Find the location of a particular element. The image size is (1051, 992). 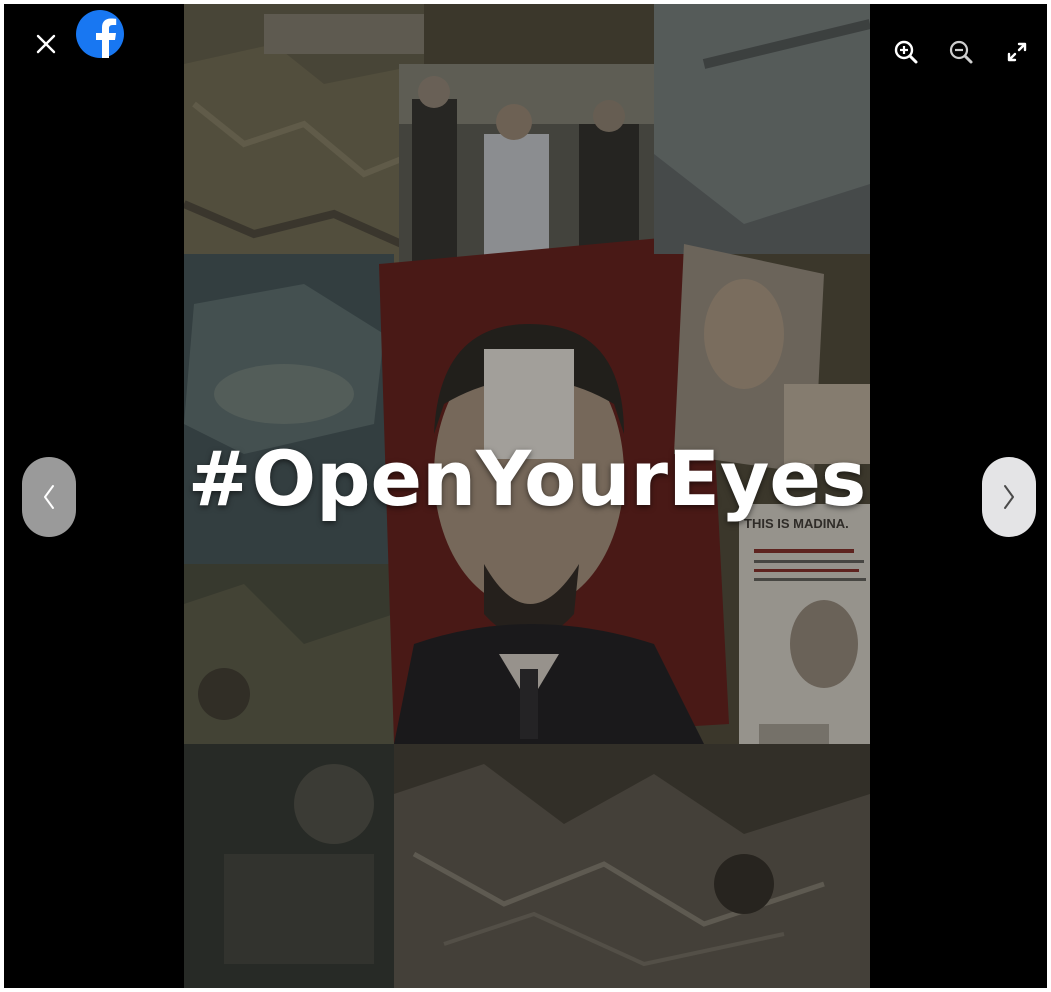

chevron-right-icon is located at coordinates (1009, 497).